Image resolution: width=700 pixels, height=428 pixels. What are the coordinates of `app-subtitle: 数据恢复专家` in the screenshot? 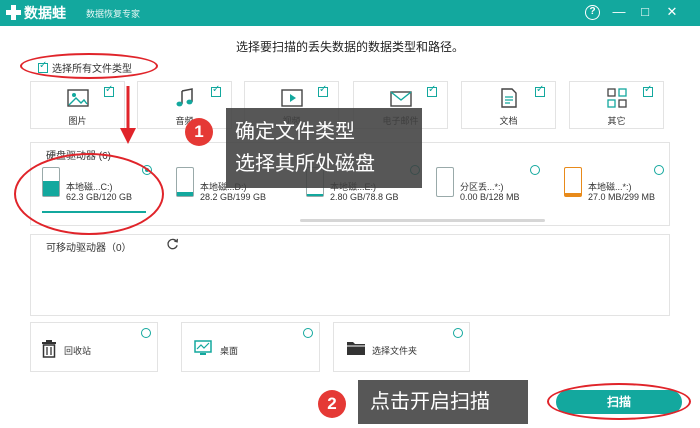 It's located at (113, 14).